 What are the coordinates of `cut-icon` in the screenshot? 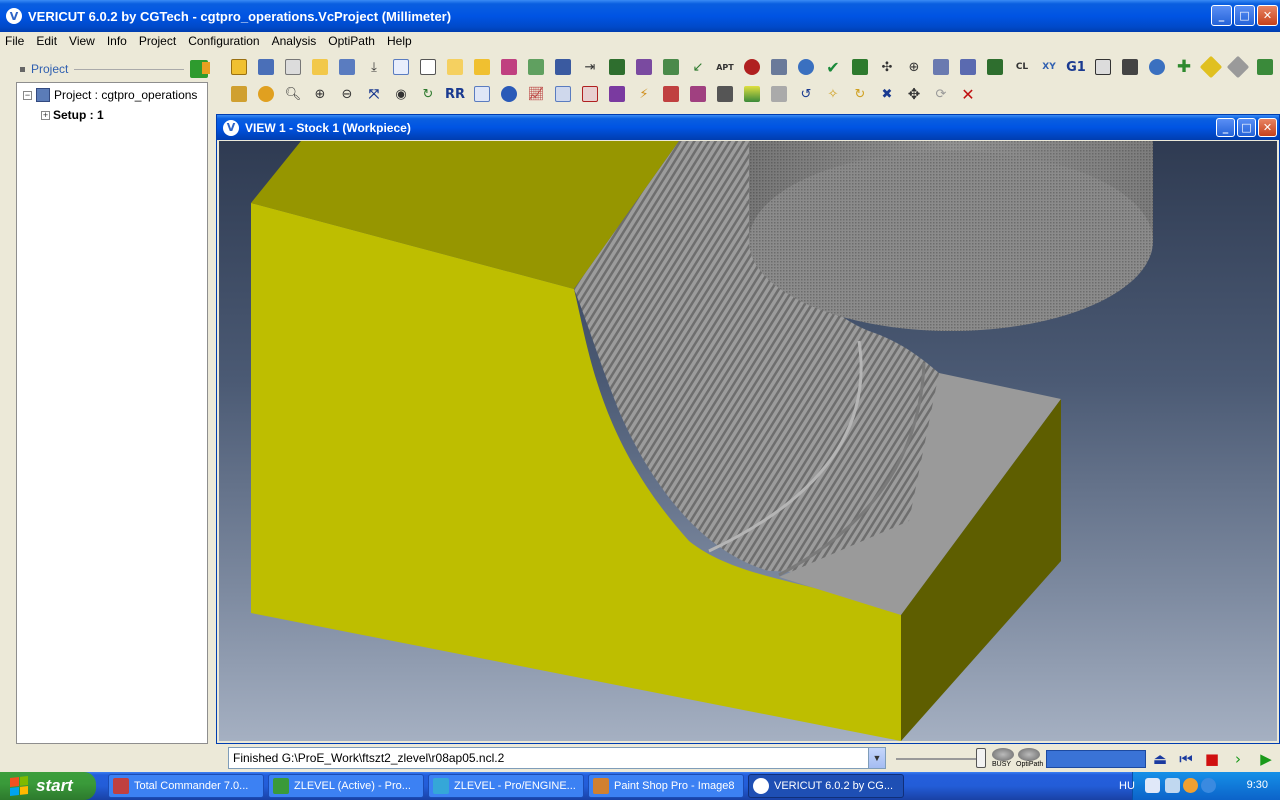 It's located at (617, 94).